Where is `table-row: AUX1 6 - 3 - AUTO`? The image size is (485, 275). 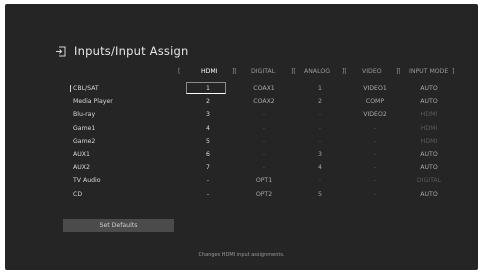
table-row: AUX1 6 - 3 - AUTO is located at coordinates (241, 154).